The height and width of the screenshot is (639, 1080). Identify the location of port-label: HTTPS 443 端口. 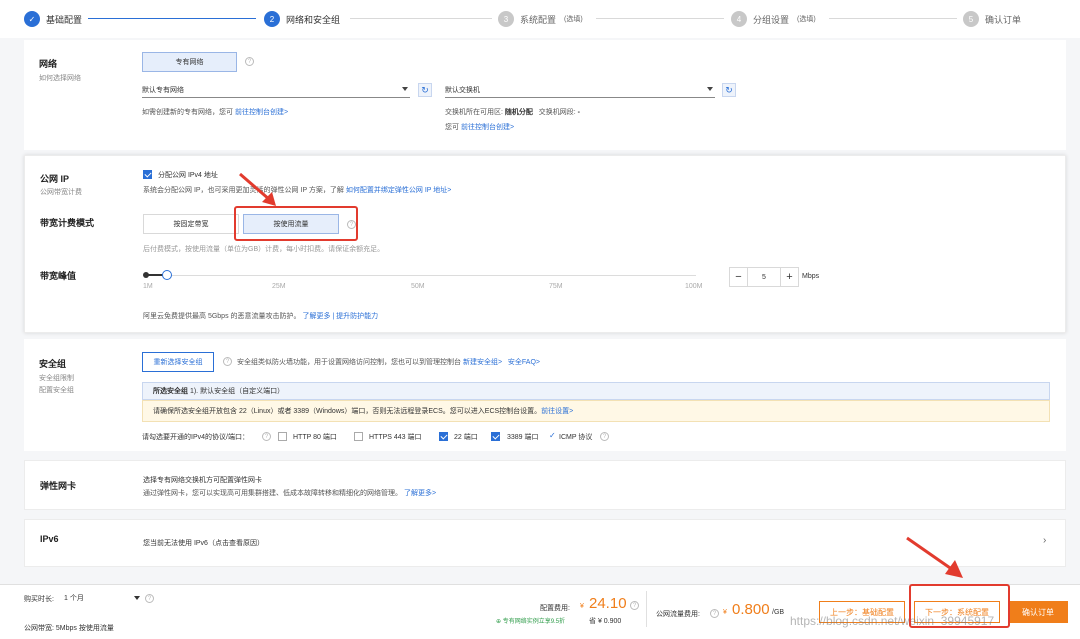
(395, 437).